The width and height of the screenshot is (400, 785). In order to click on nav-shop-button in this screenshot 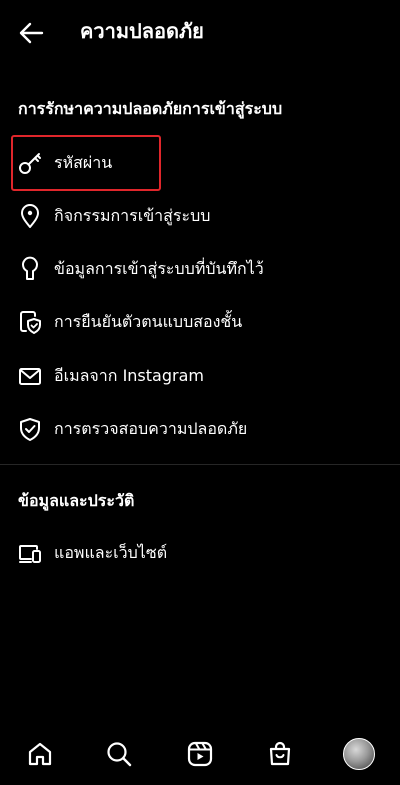, I will do `click(280, 754)`.